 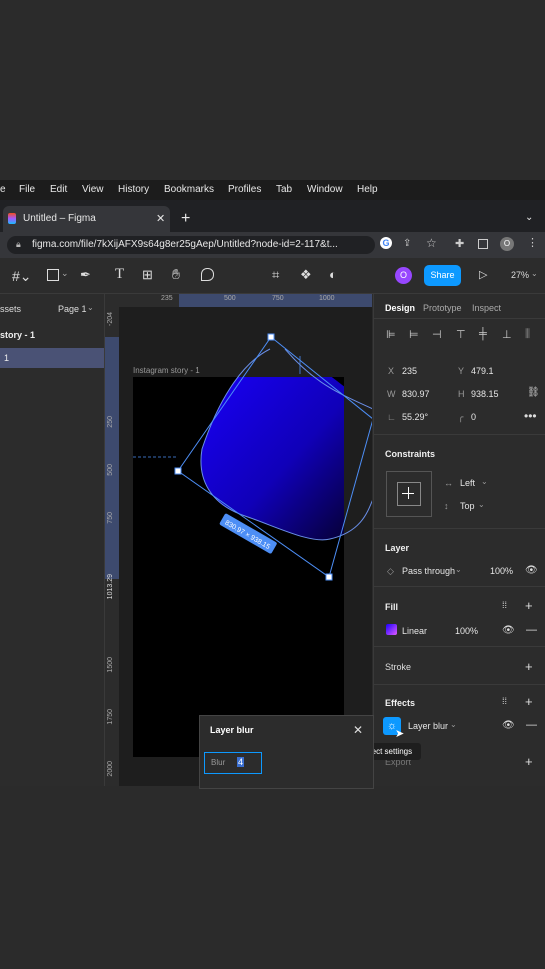 I want to click on align-middle-v-icon: ╪, so click(x=483, y=334).